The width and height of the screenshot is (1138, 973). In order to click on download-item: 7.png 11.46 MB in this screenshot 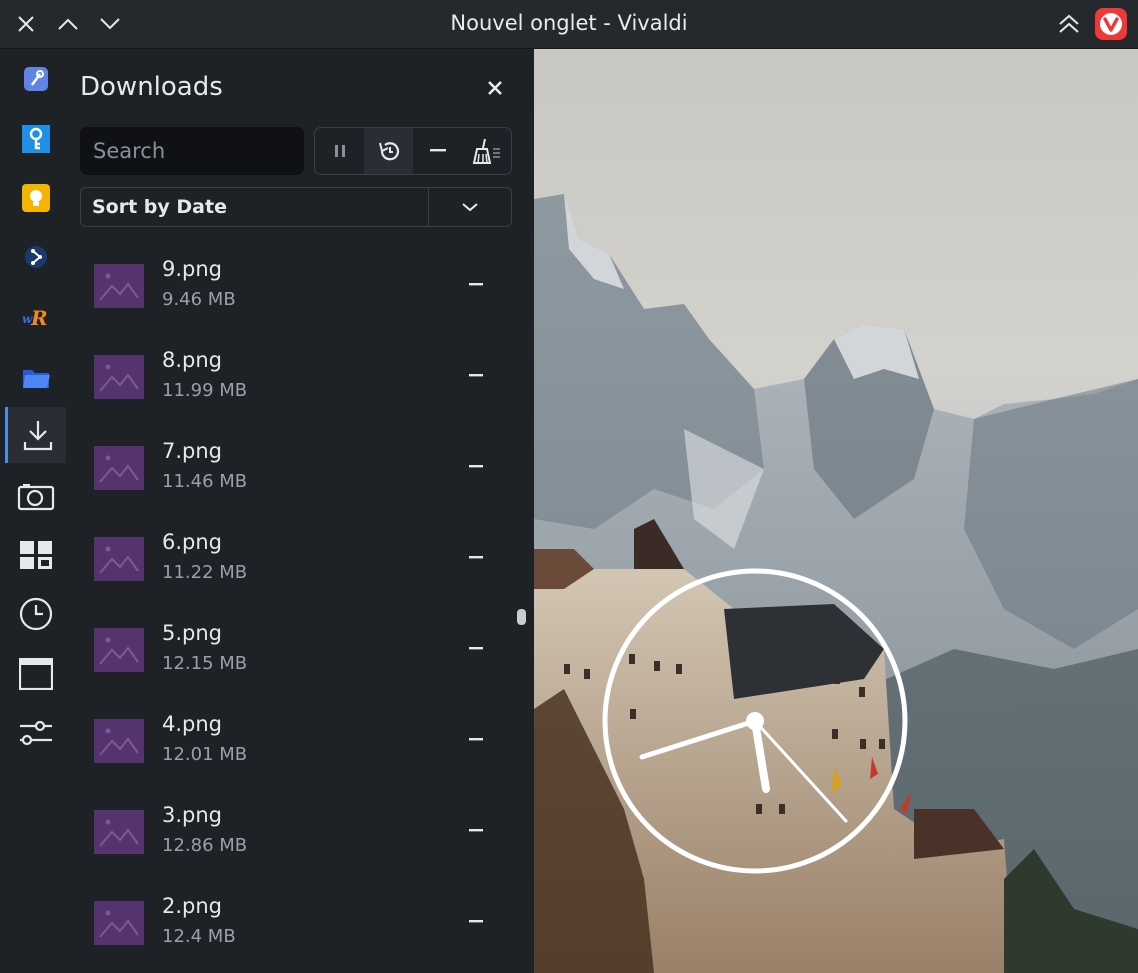, I will do `click(300, 470)`.